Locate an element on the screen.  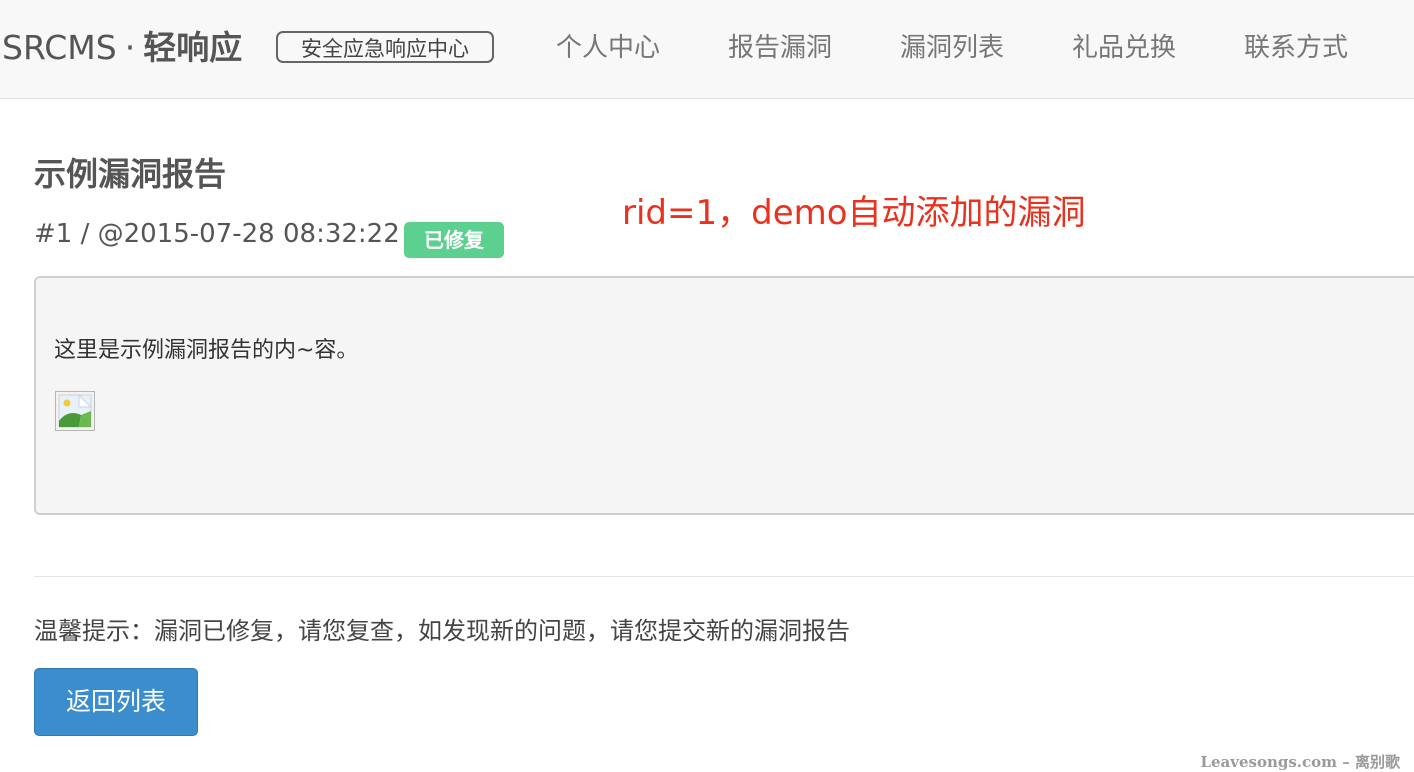
watermark: Leavesongs.com – 离别歌 is located at coordinates (1300, 762).